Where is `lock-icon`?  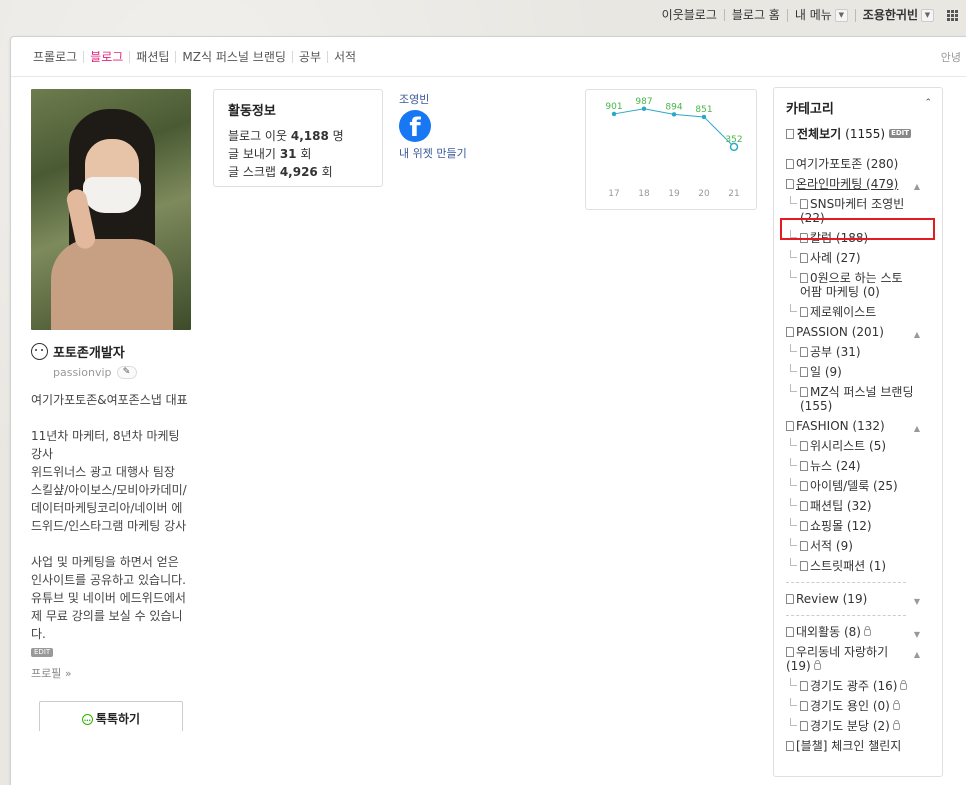
lock-icon is located at coordinates (896, 725).